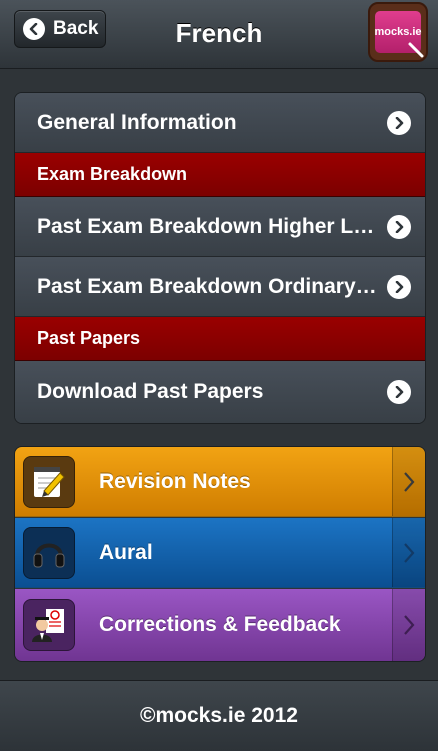 Image resolution: width=438 pixels, height=751 pixels. I want to click on logo-text: mocks.ie, so click(398, 32).